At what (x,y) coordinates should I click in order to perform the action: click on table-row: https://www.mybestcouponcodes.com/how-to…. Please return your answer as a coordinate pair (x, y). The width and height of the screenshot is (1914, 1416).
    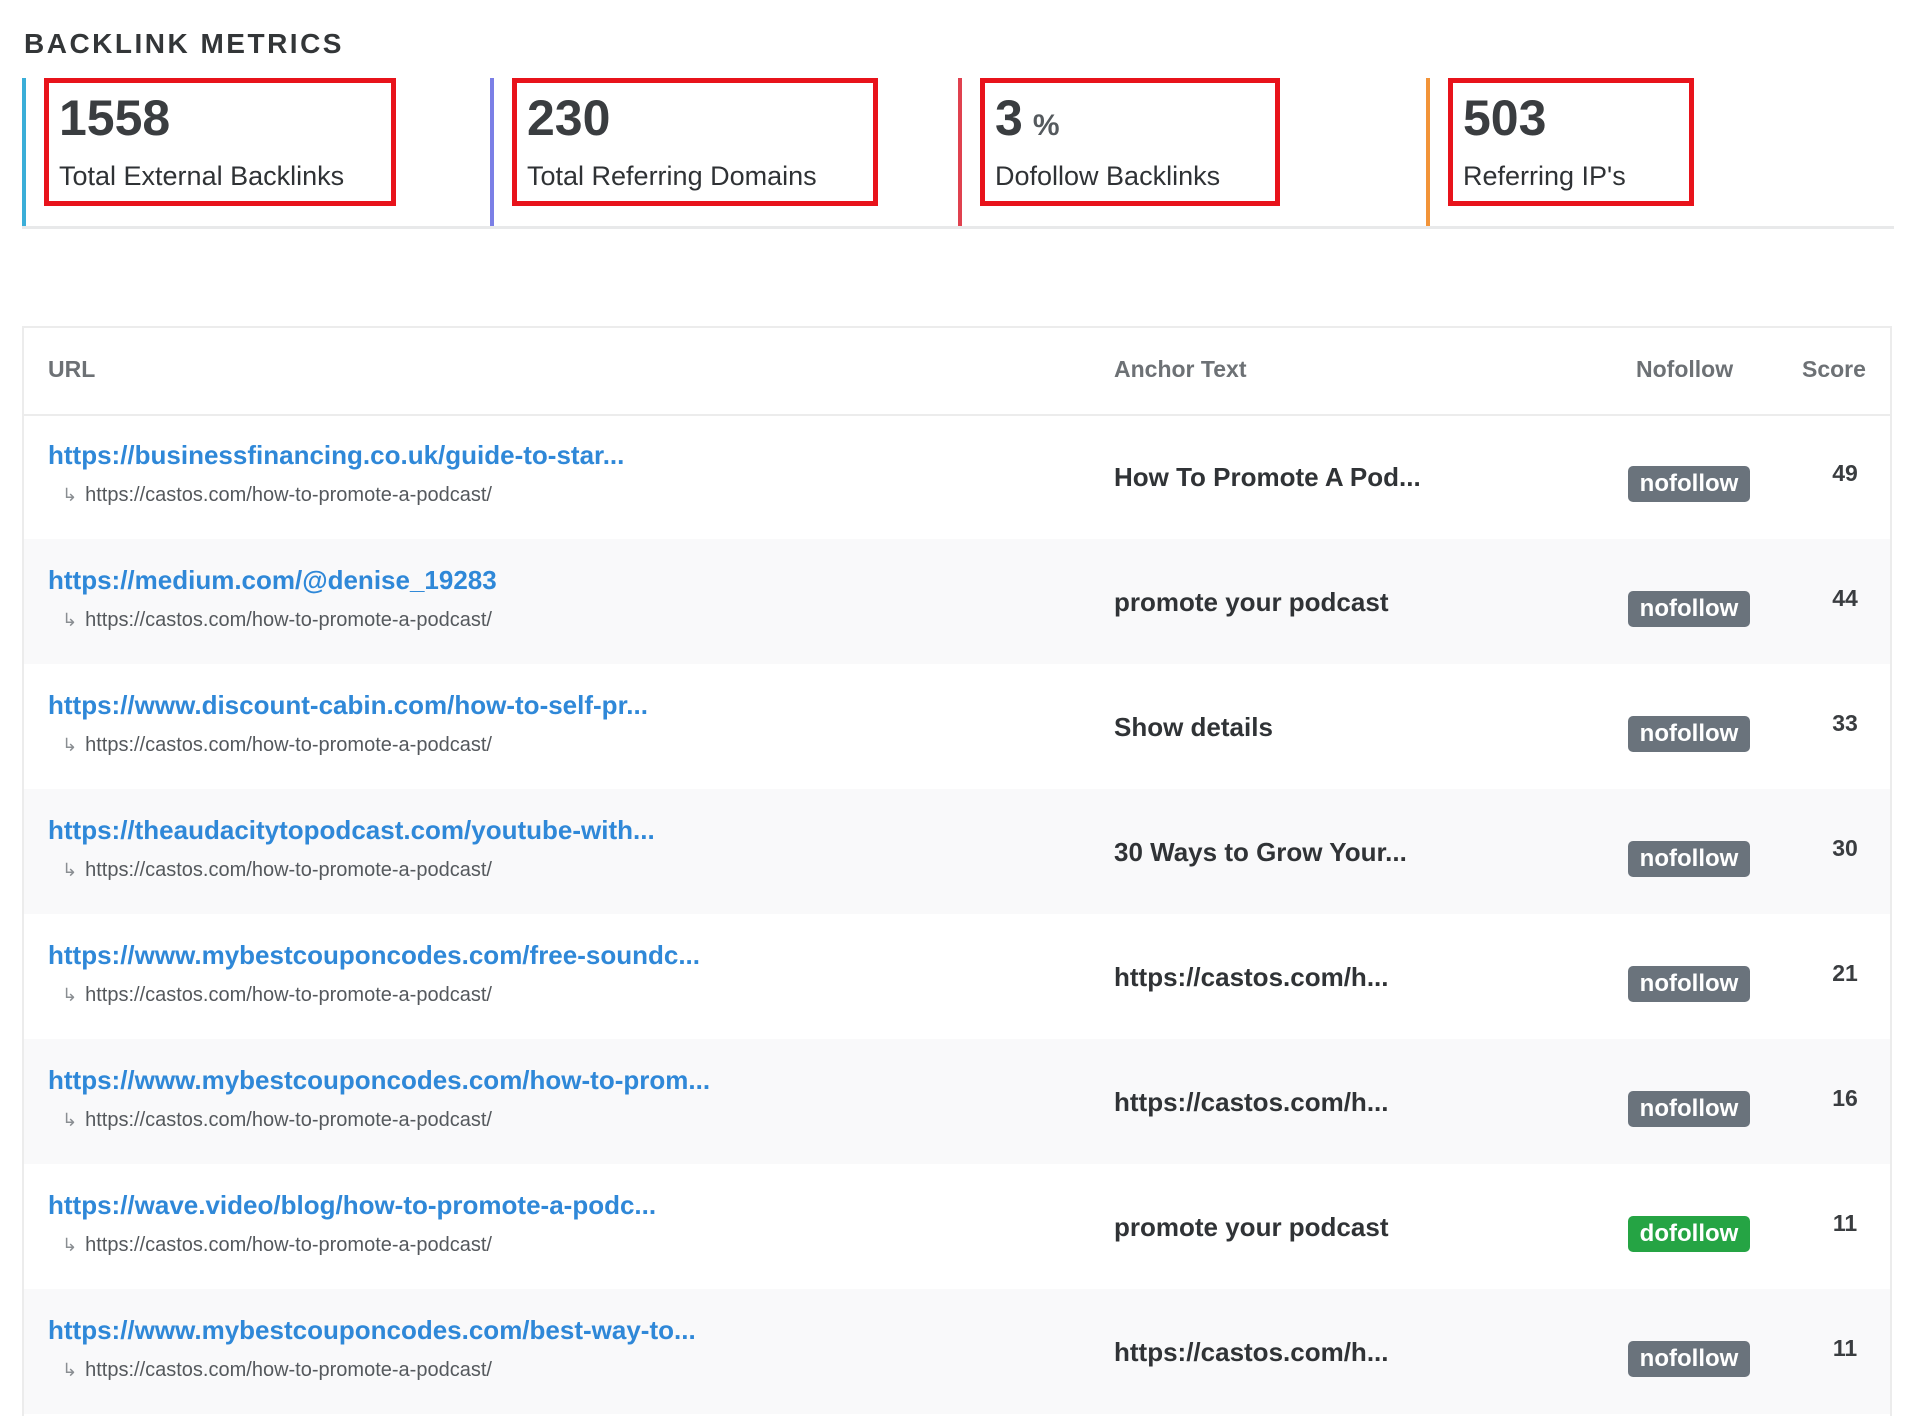
    Looking at the image, I should click on (957, 1101).